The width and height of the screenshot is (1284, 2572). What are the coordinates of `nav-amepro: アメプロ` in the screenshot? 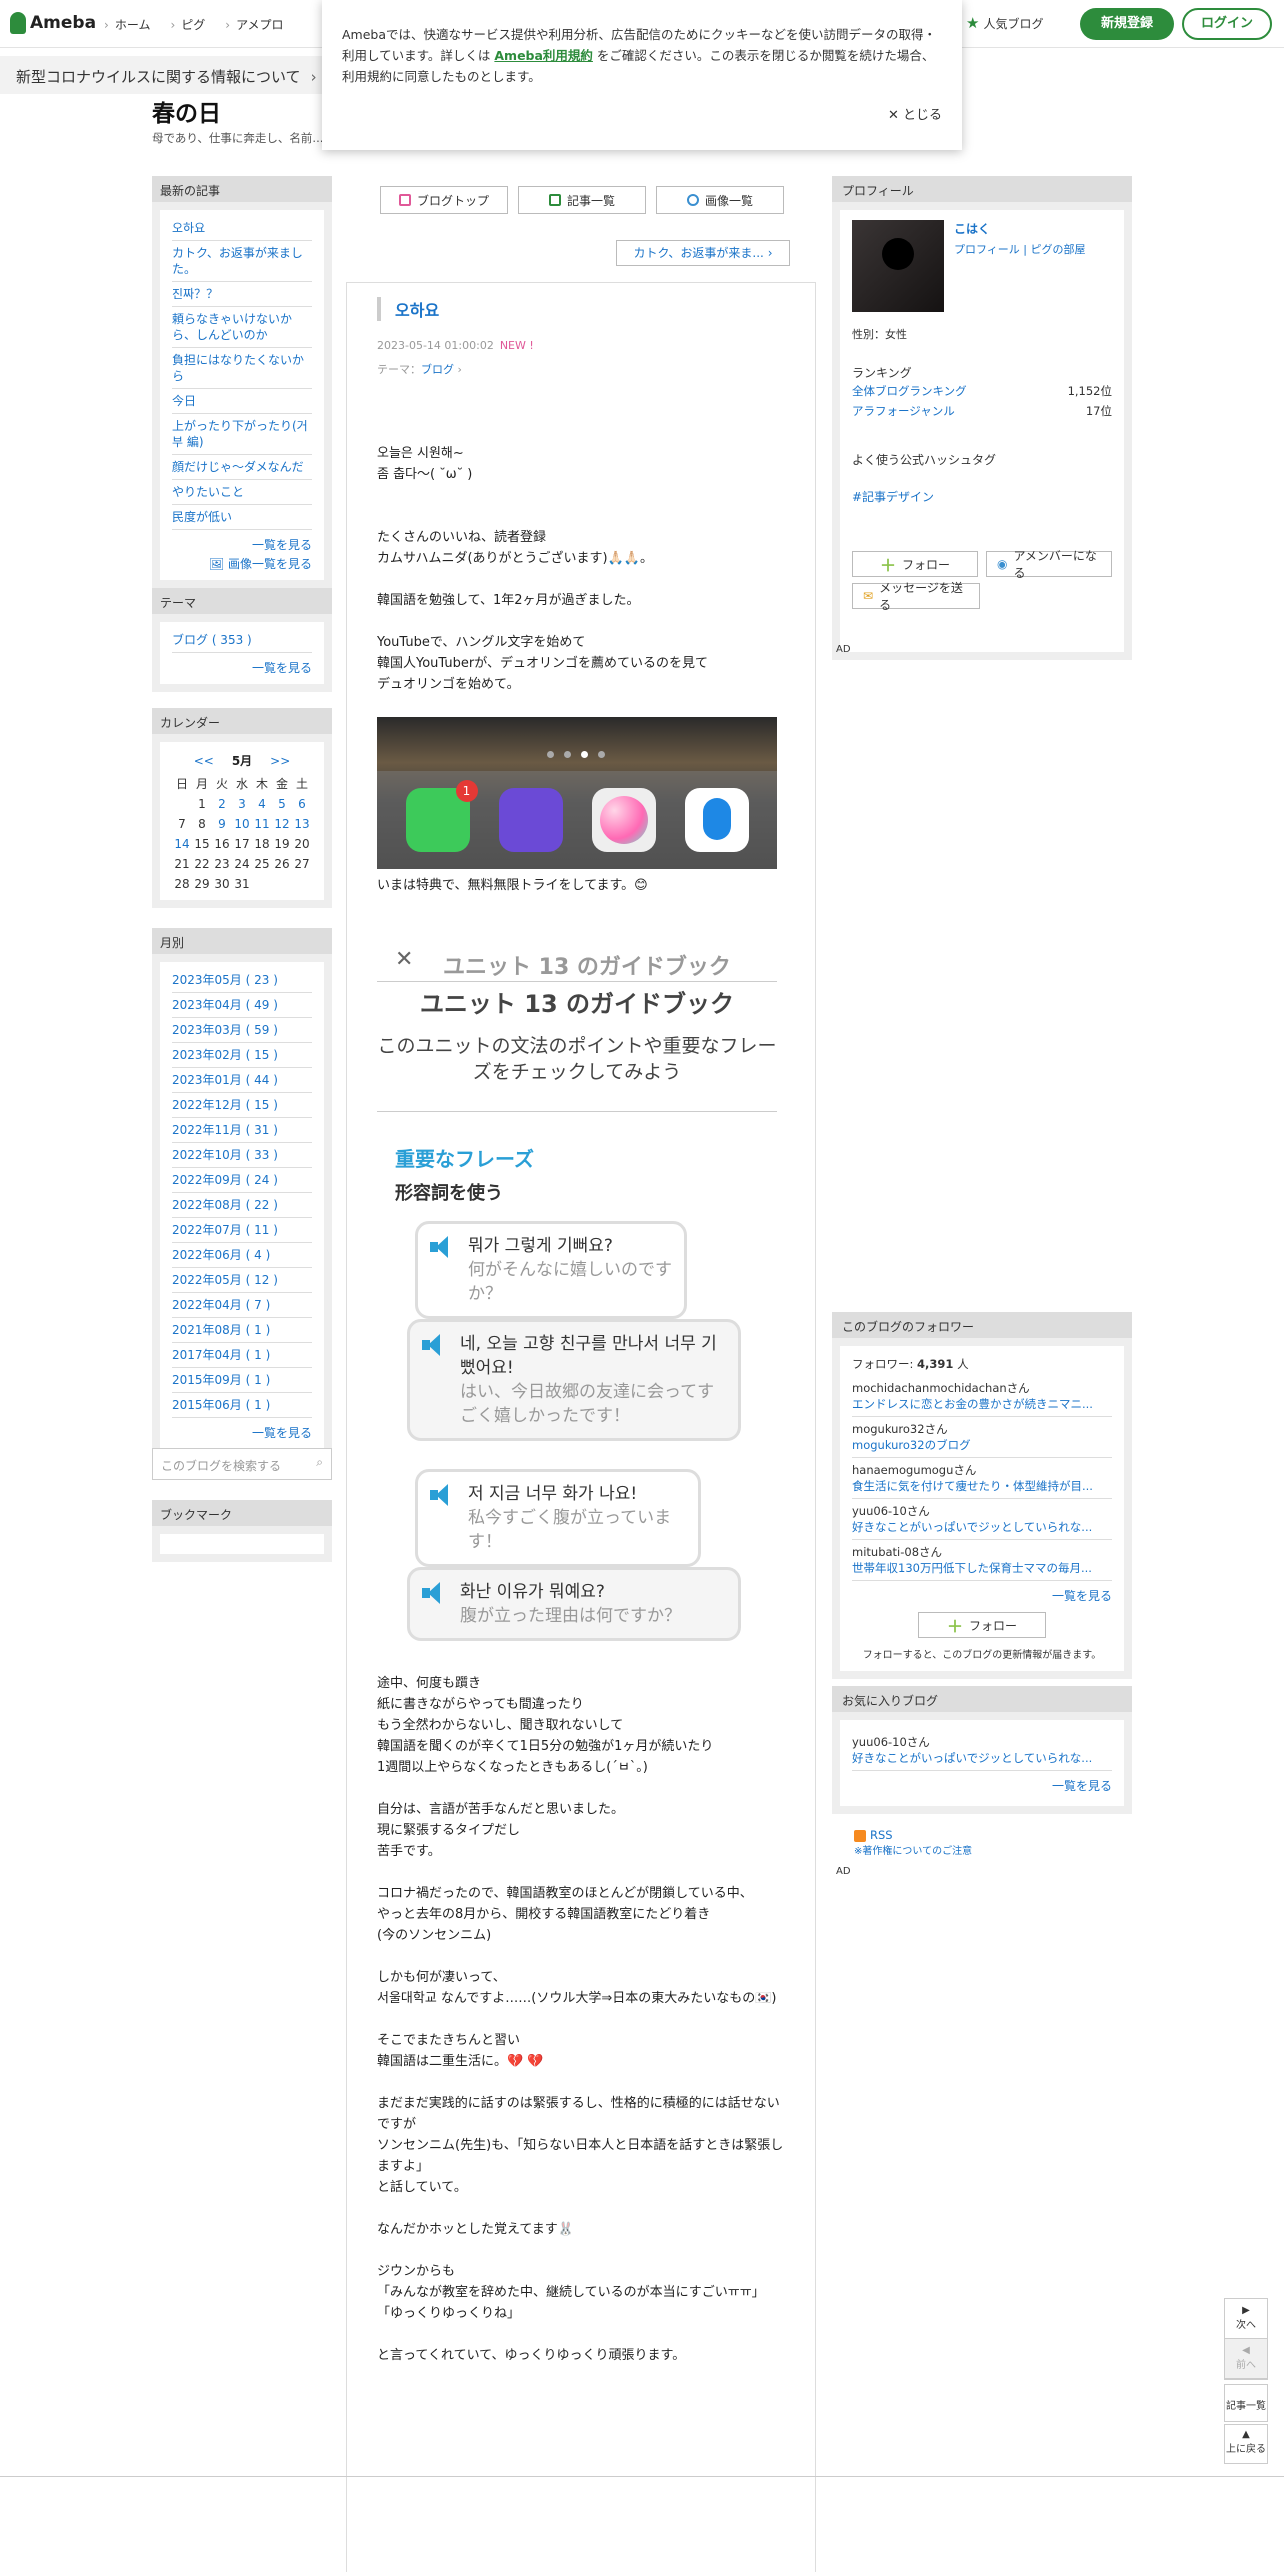 It's located at (254, 24).